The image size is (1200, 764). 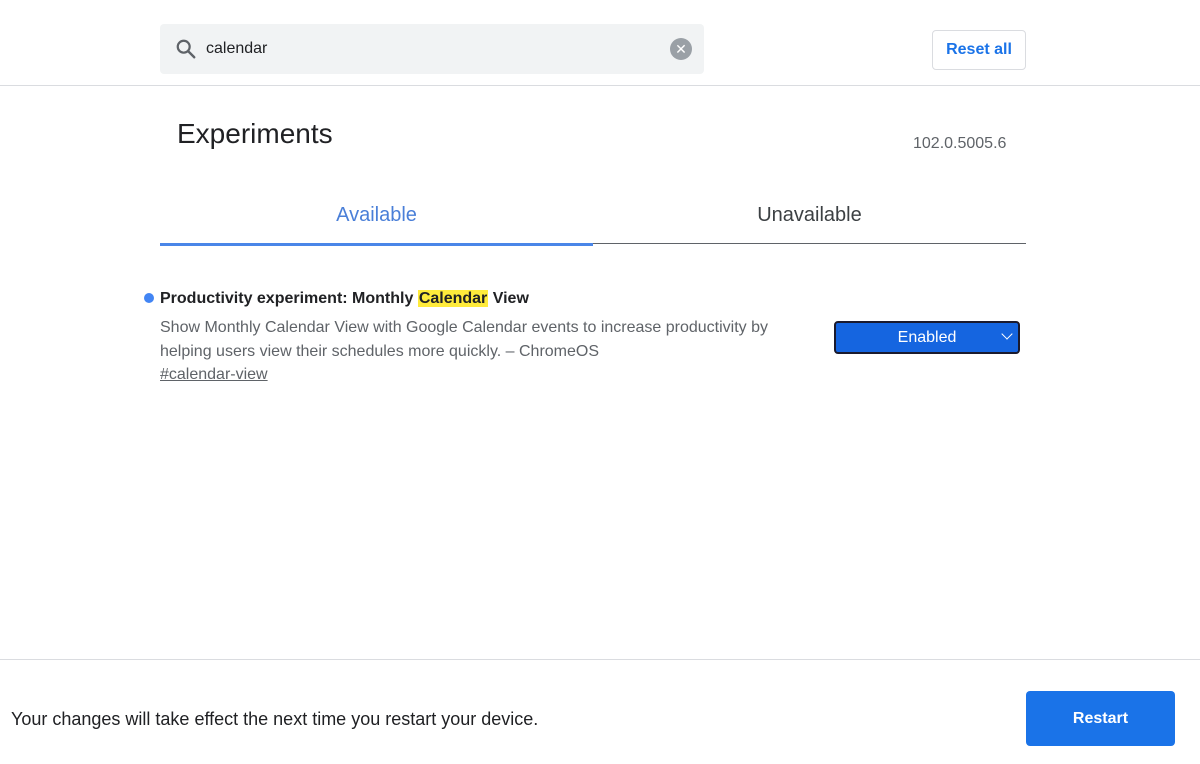 I want to click on tab-unavailable-label: Unavailable, so click(x=809, y=214).